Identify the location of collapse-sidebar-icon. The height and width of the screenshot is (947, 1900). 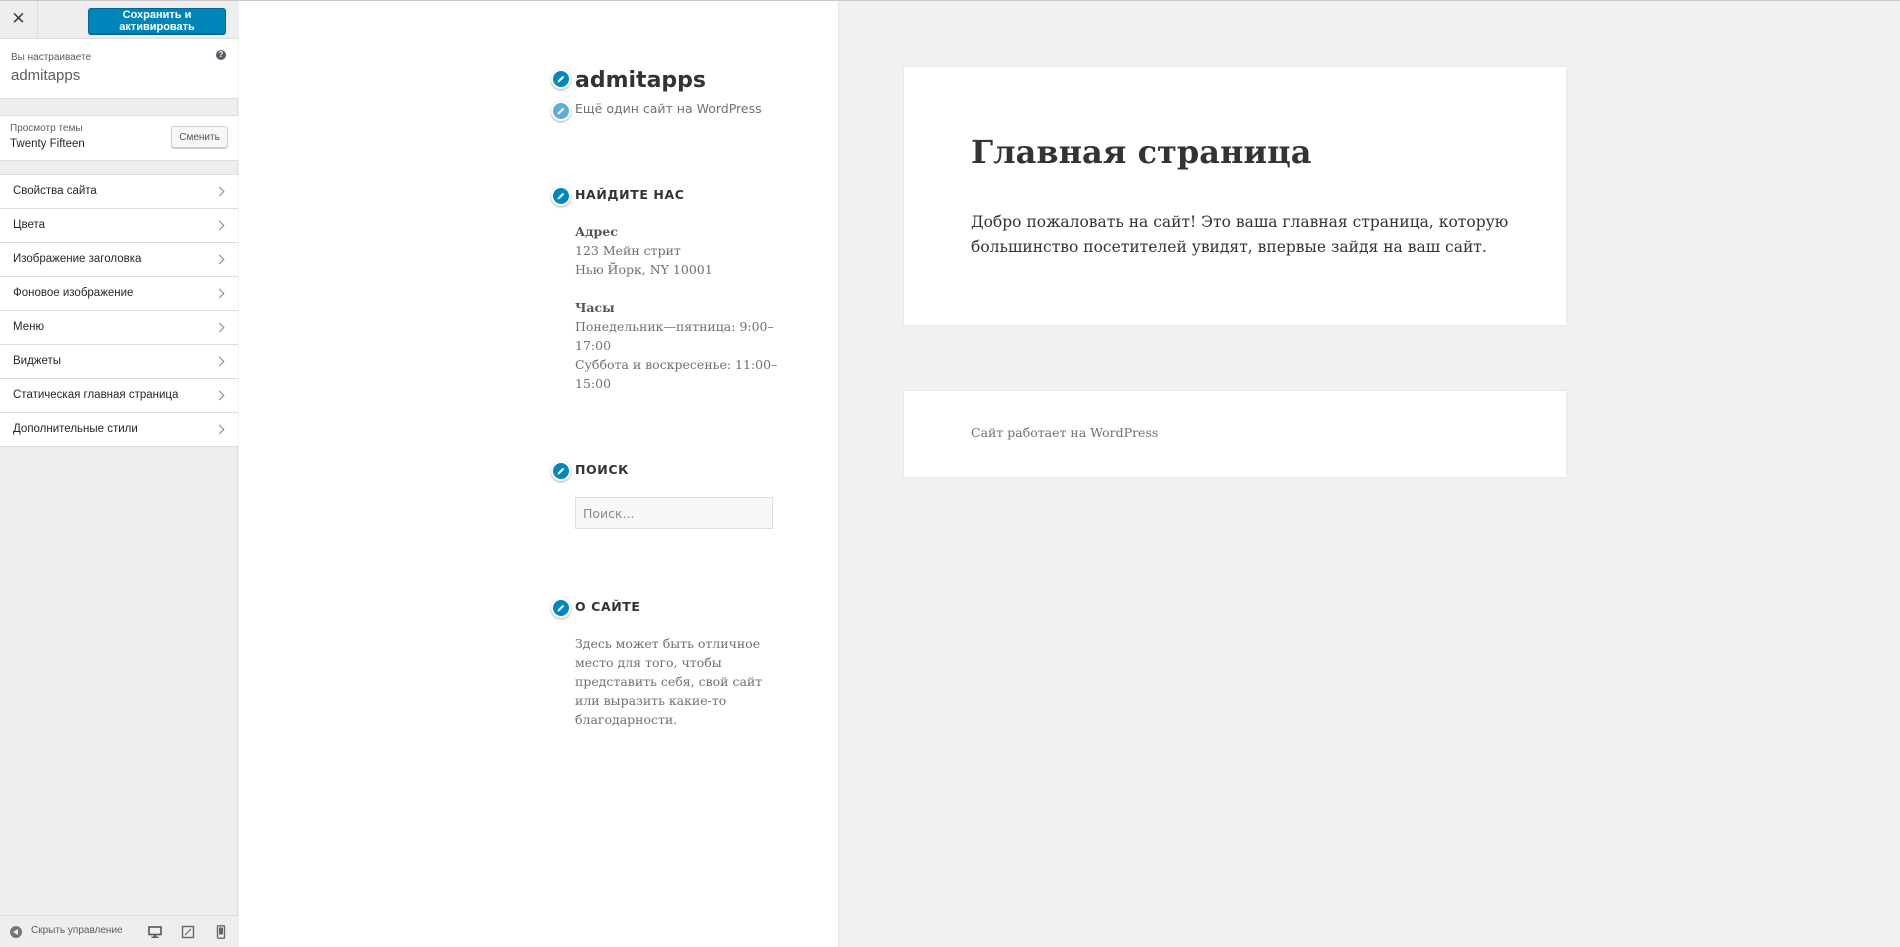
(16, 932).